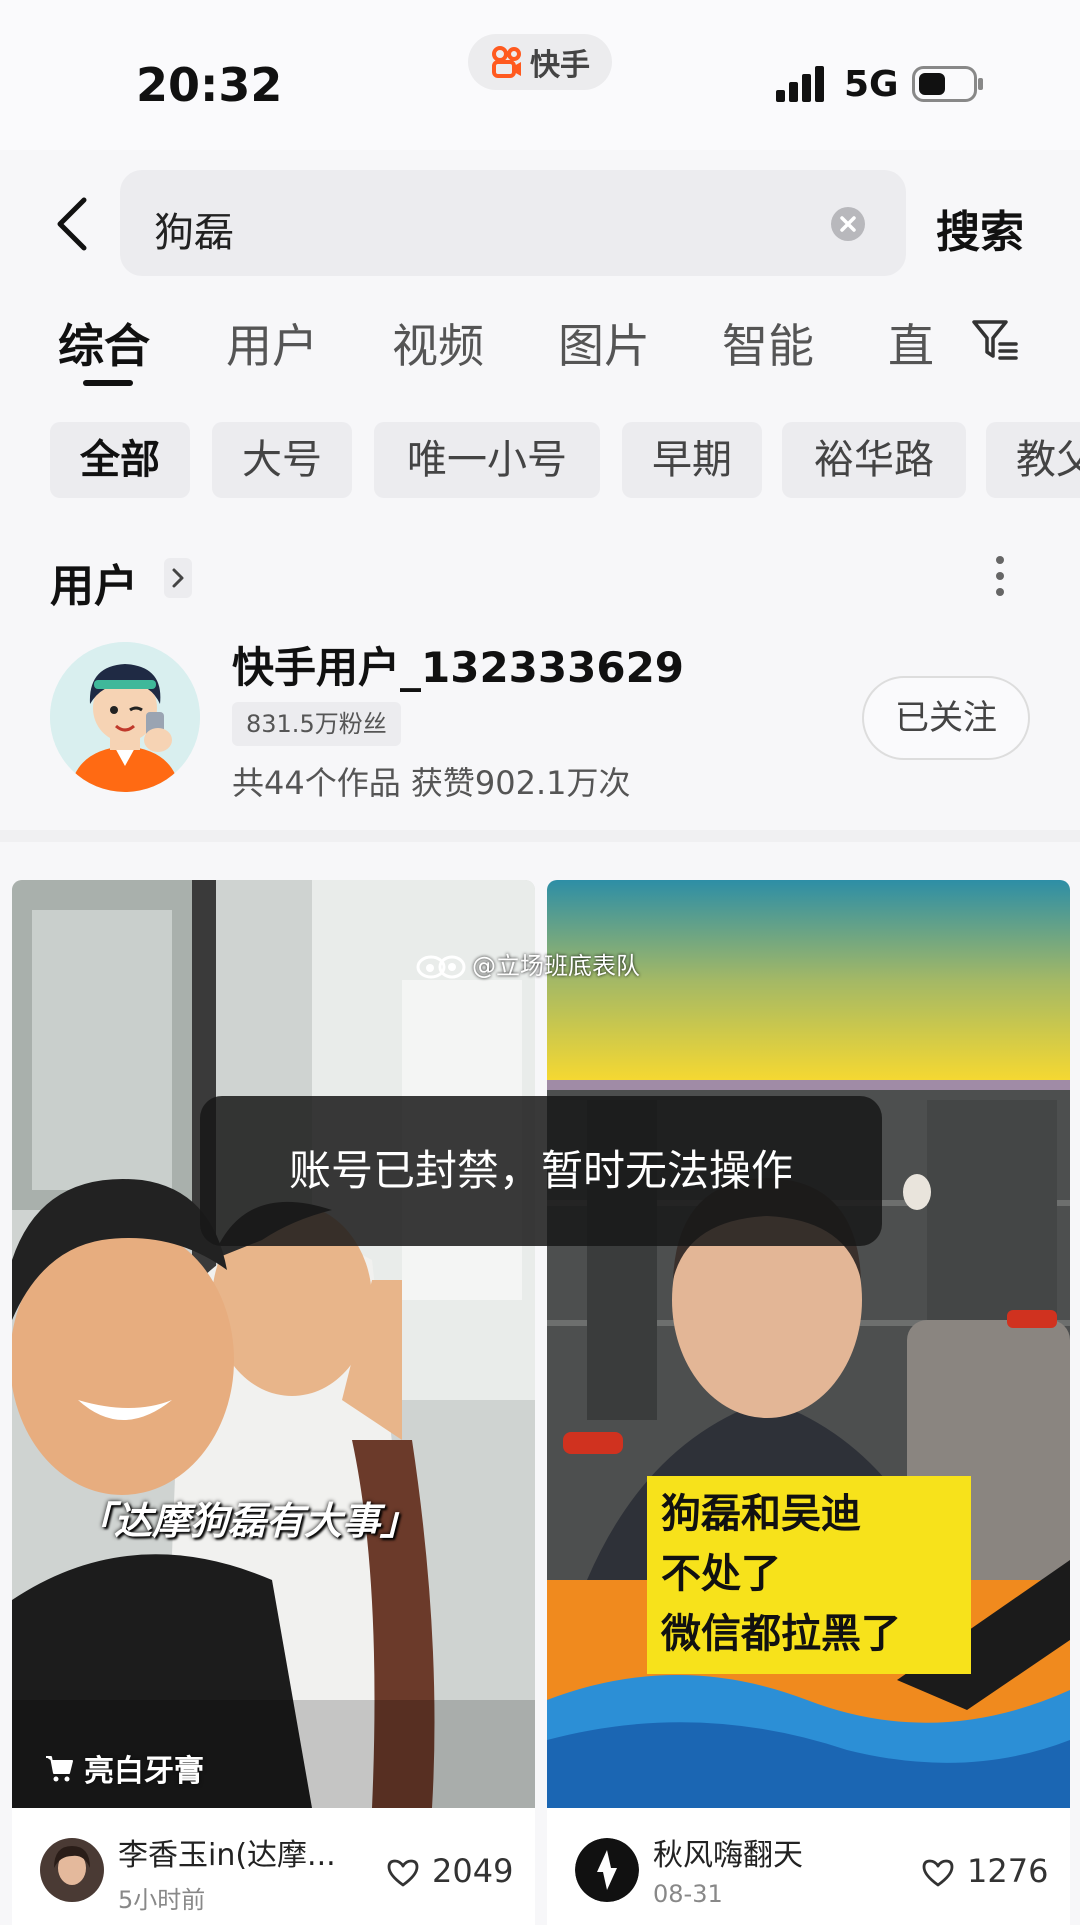  What do you see at coordinates (1033, 460) in the screenshot?
I see `chip-godfather: 教父` at bounding box center [1033, 460].